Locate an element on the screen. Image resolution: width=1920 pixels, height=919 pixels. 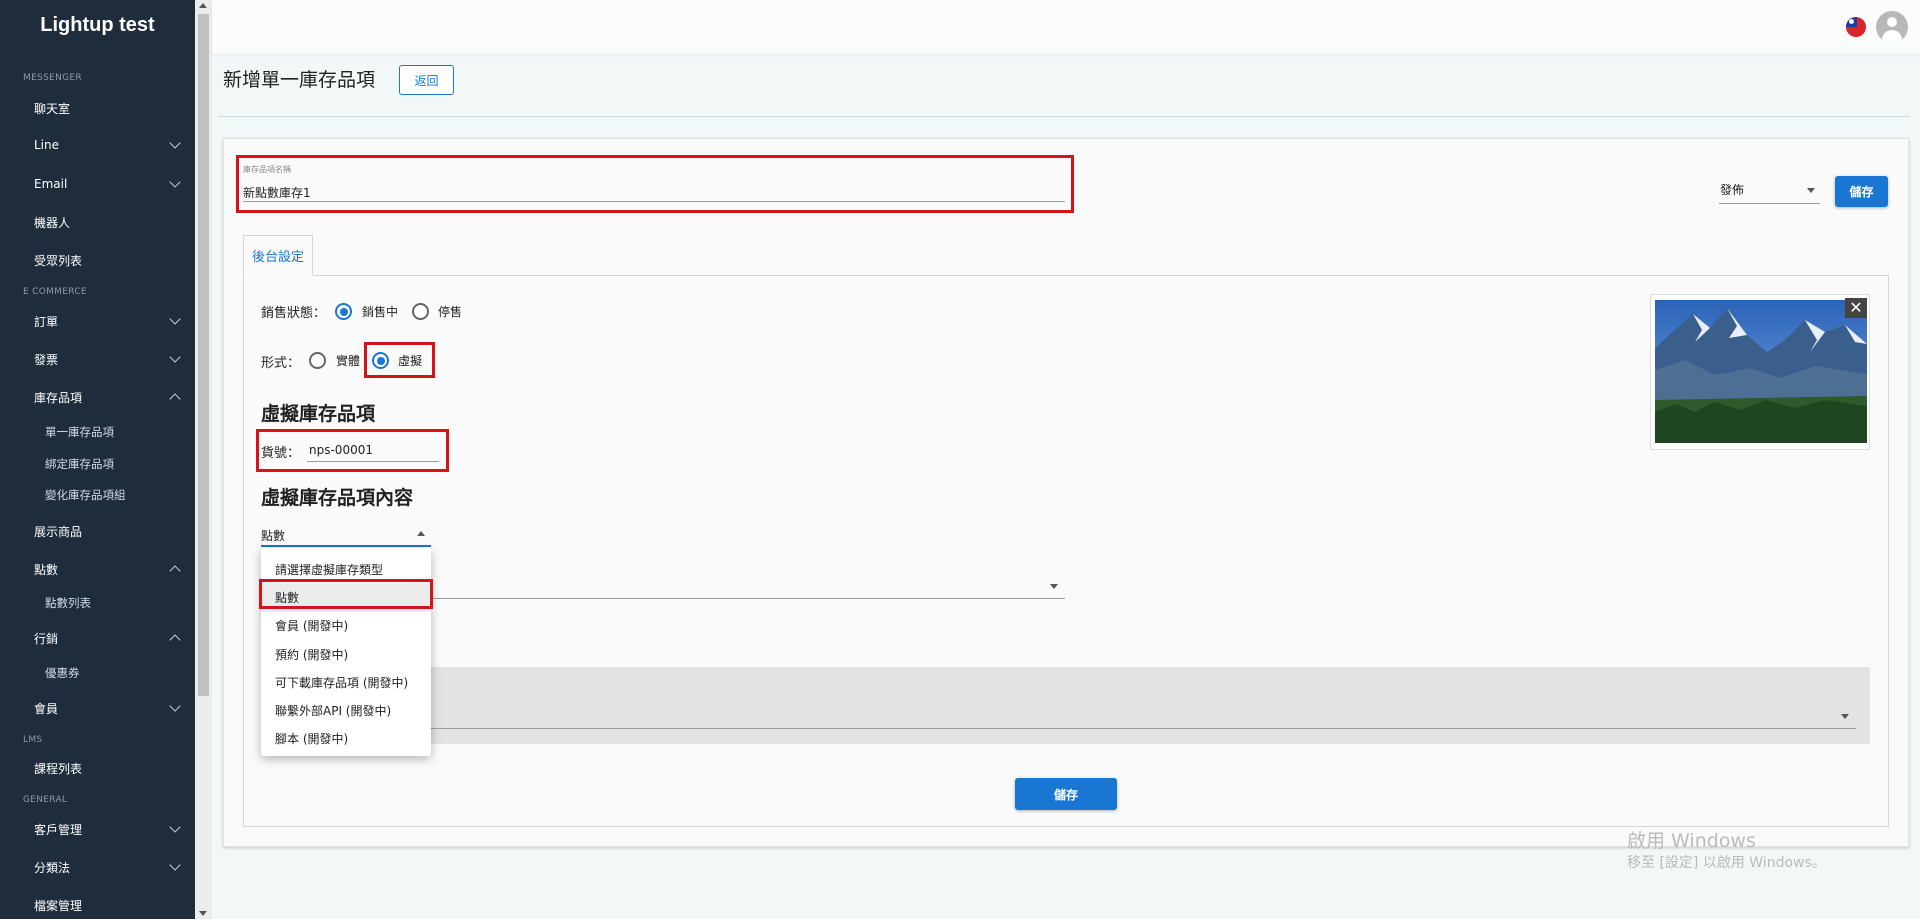
section-ecommerce: E COMMERCE is located at coordinates (55, 292).